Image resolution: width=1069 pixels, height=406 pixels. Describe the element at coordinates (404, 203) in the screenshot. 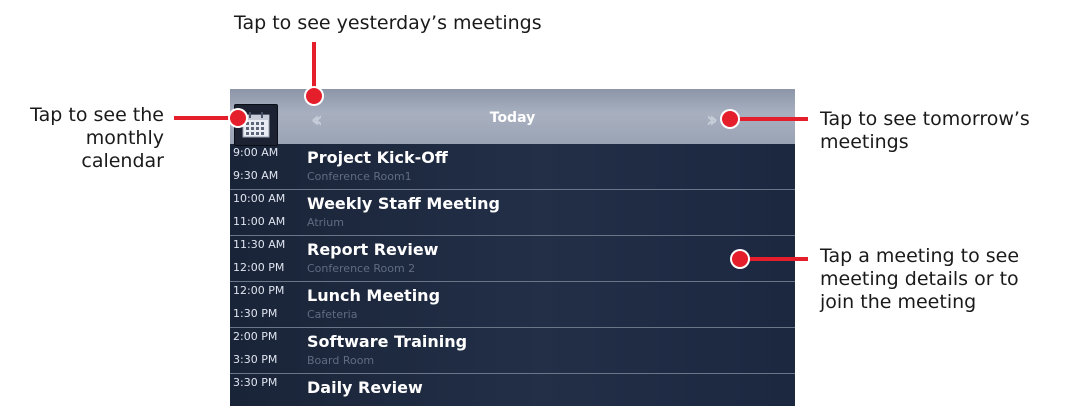

I see `meeting-title: Weekly Staff Meeting` at that location.